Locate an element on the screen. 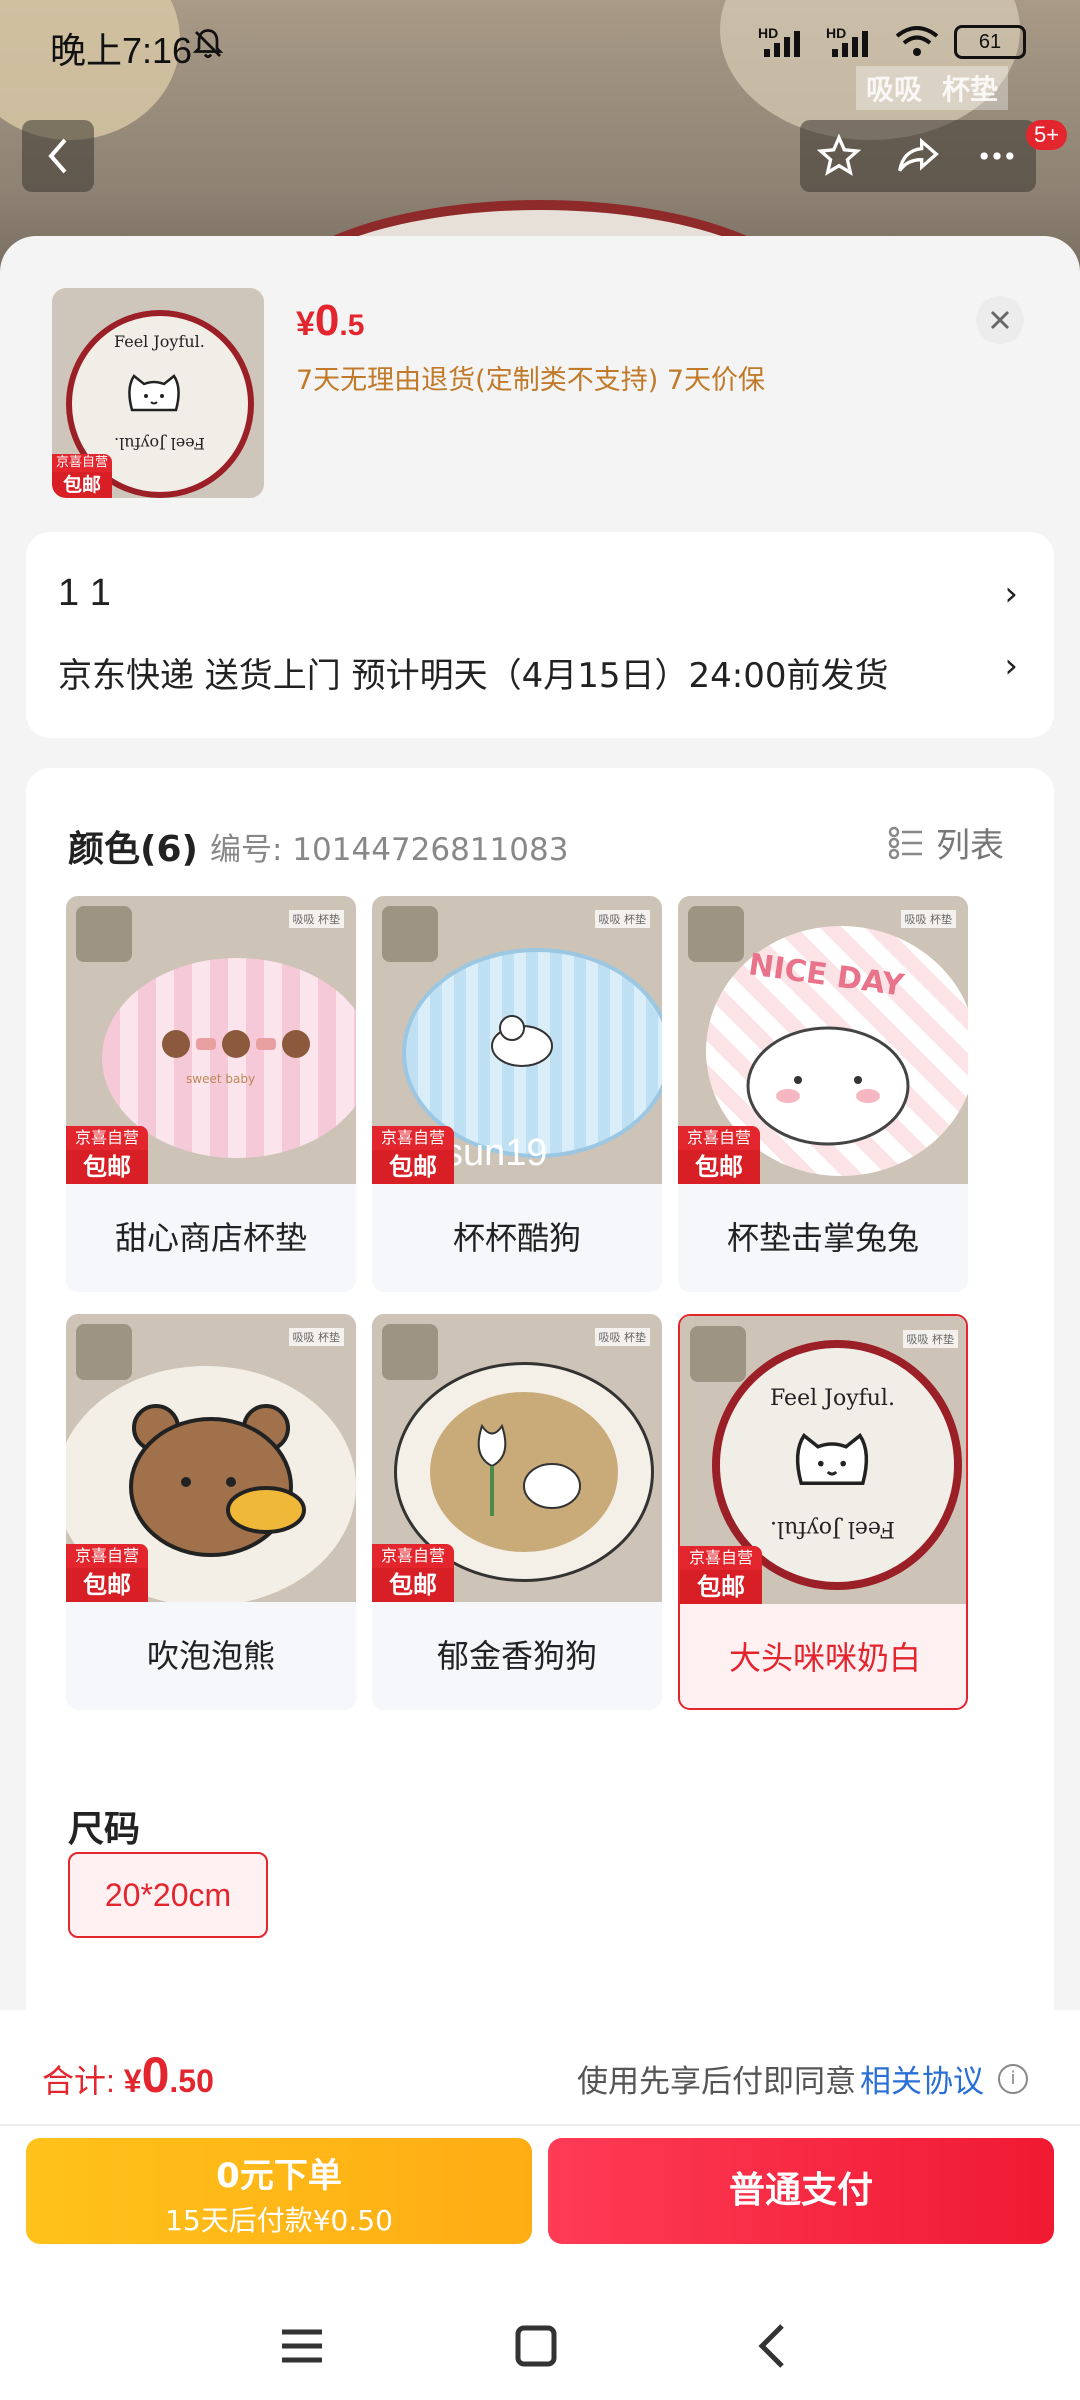 This screenshot has height=2400, width=1080. pay-later-button: 0元下单 15天后付款¥0.50 is located at coordinates (279, 2191).